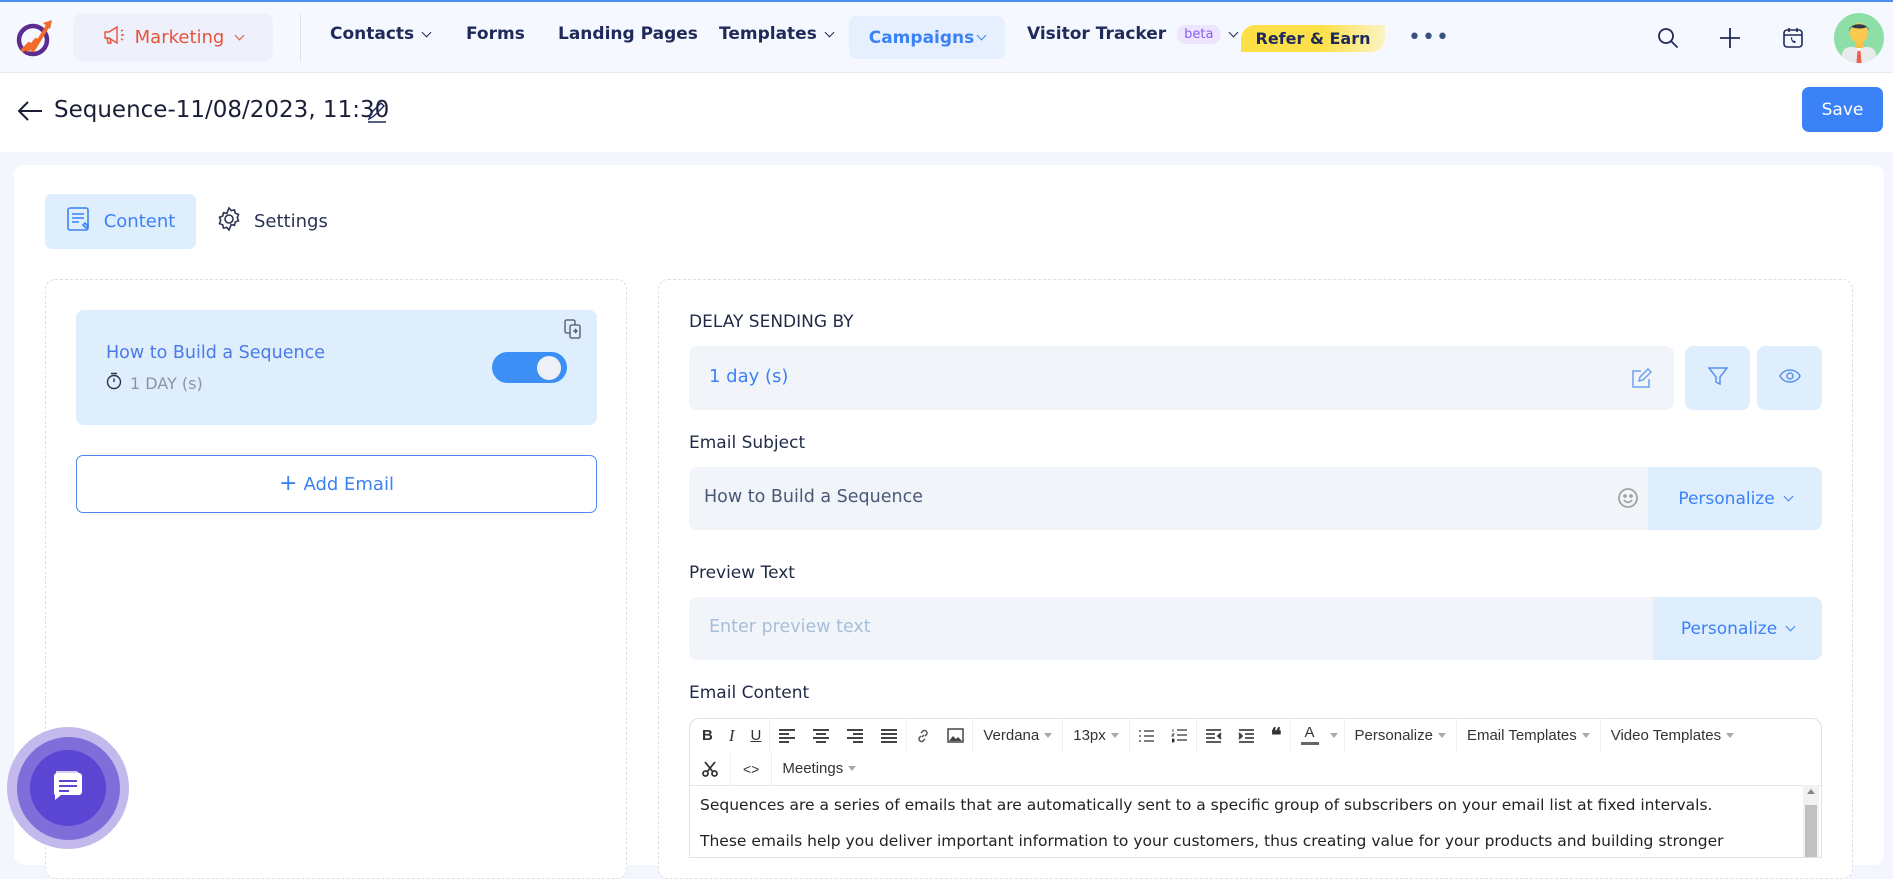 The height and width of the screenshot is (879, 1893). I want to click on email-content-label: Email Content, so click(749, 693).